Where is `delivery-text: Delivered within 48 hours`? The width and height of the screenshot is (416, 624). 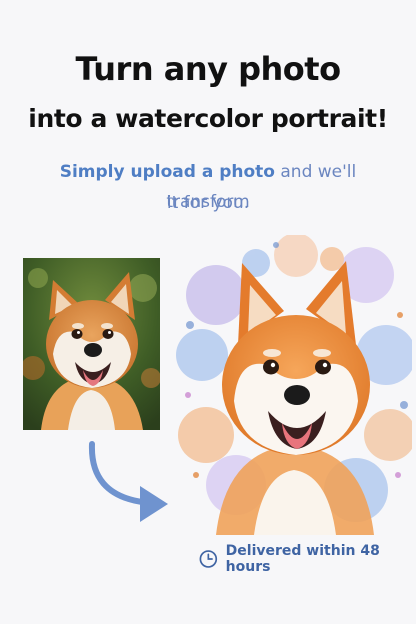
delivery-text: Delivered within 48 hours is located at coordinates (302, 559).